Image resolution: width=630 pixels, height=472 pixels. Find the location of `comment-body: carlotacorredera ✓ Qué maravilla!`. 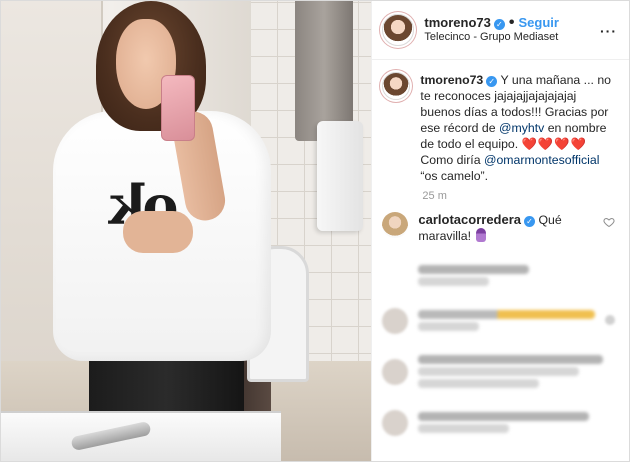

comment-body: carlotacorredera ✓ Qué maravilla! is located at coordinates (518, 228).